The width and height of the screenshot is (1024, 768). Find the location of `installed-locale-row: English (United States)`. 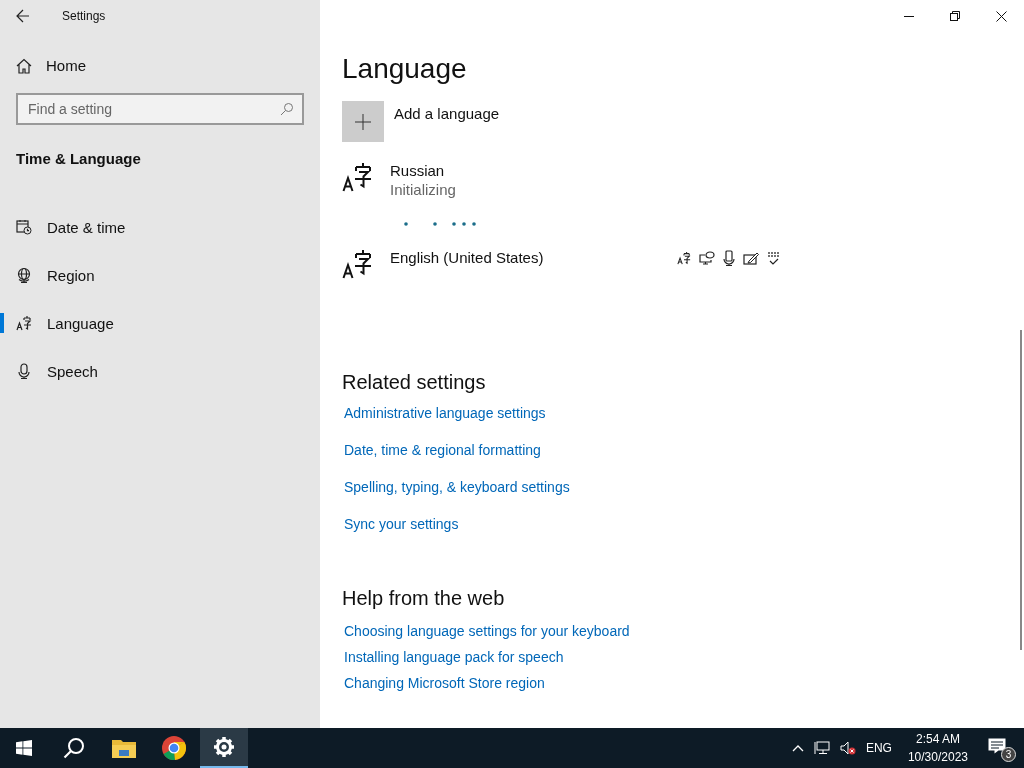

installed-locale-row: English (United States) is located at coordinates (561, 264).